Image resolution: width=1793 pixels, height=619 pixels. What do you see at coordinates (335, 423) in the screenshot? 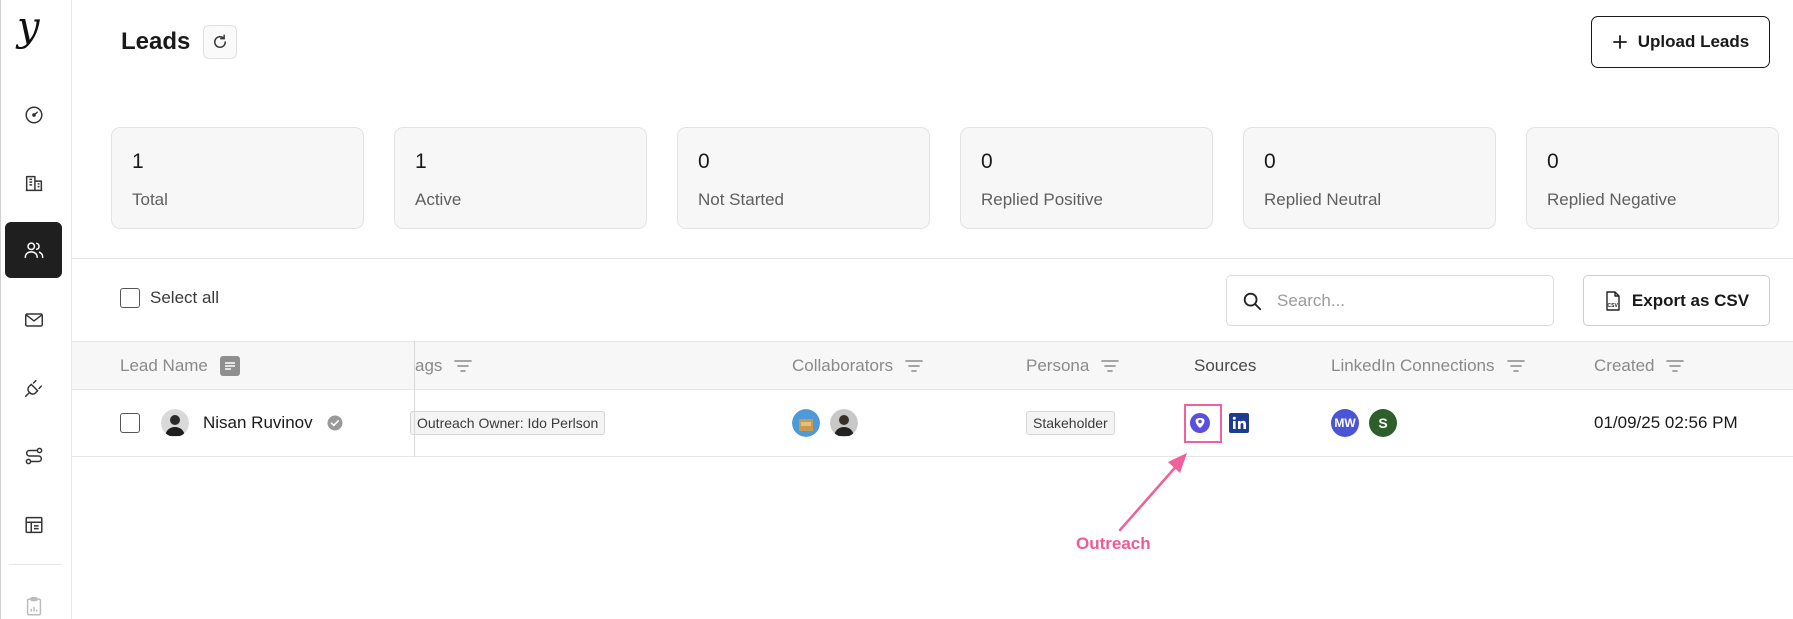
I see `verified-icon` at bounding box center [335, 423].